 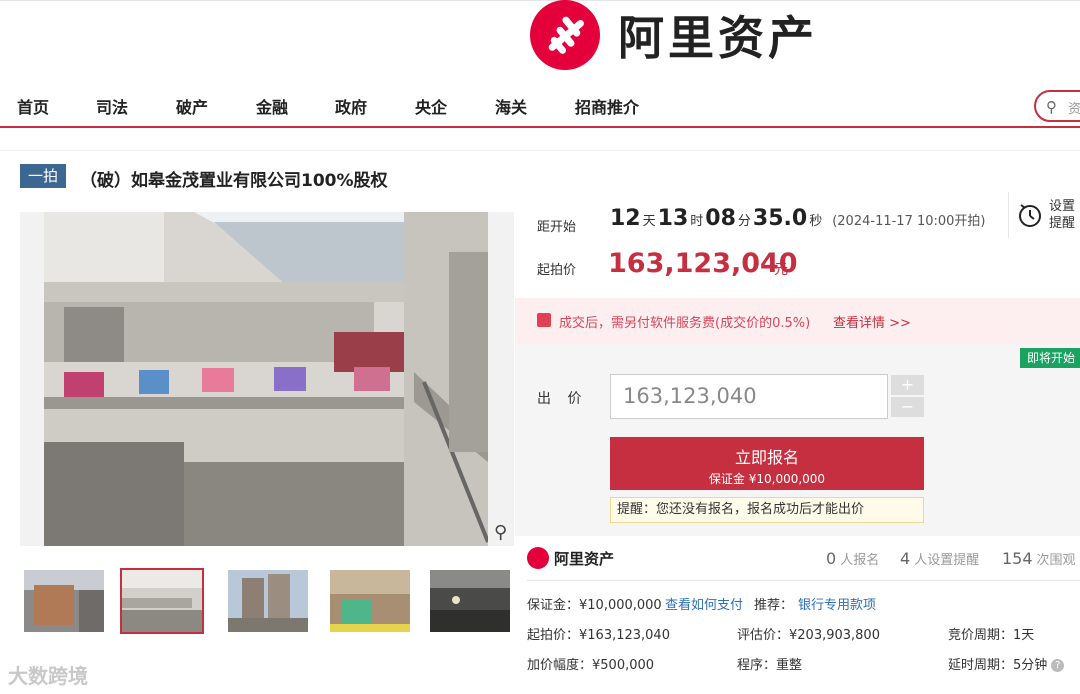 I want to click on views-count: 154, so click(x=1017, y=558).